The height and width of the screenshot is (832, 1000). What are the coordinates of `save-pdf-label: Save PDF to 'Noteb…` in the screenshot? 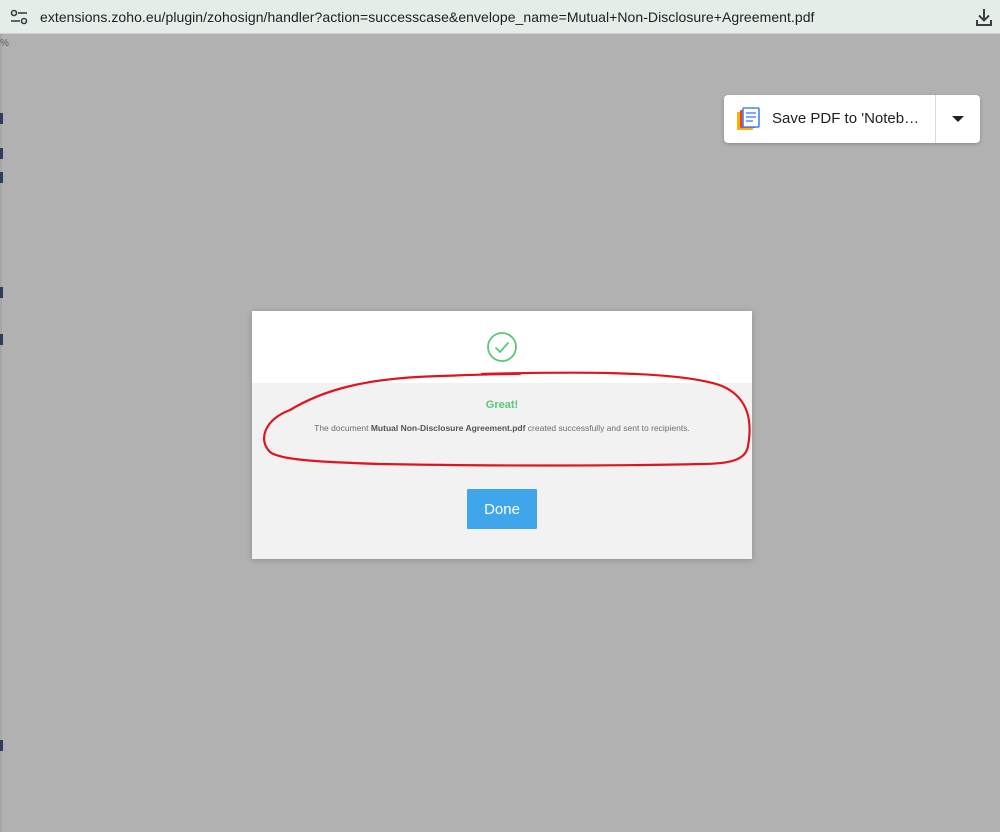 It's located at (846, 118).